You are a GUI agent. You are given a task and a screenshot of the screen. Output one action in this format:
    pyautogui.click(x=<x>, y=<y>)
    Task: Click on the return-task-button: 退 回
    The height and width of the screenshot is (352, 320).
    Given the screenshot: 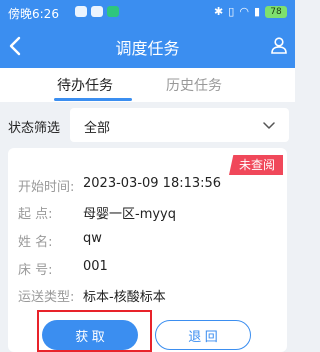 What is the action you would take?
    pyautogui.click(x=203, y=335)
    